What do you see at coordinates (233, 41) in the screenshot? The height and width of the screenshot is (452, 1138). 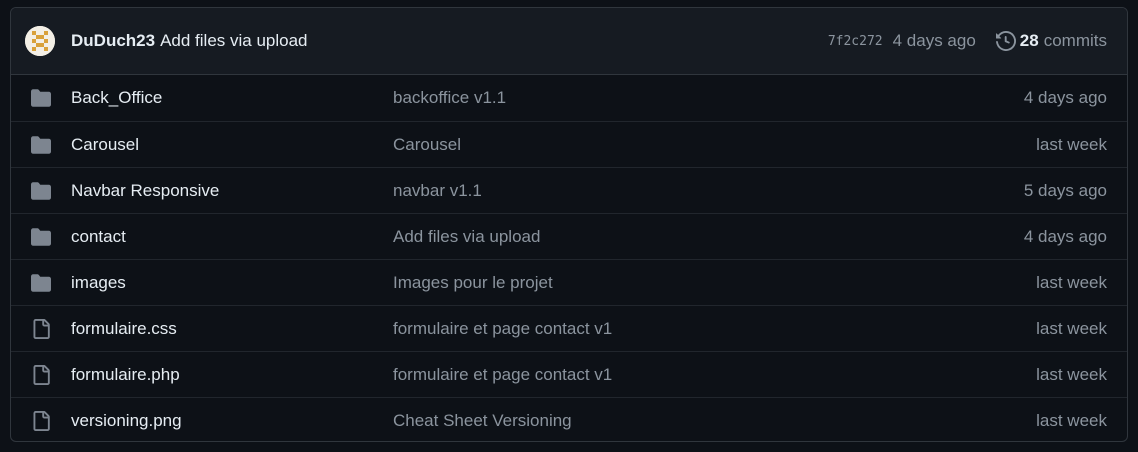 I see `commit-message: Add files via upload` at bounding box center [233, 41].